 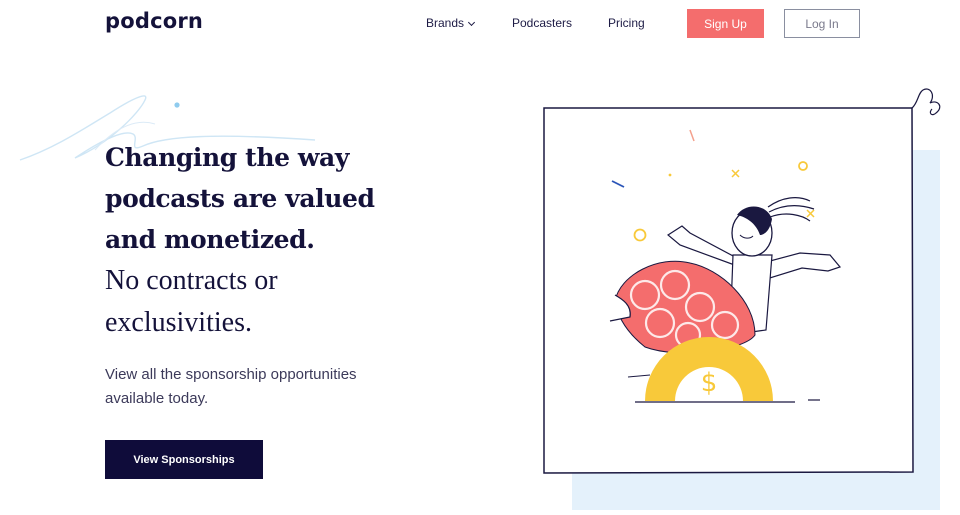 I want to click on podcorn-logo: podcorn, so click(x=154, y=21).